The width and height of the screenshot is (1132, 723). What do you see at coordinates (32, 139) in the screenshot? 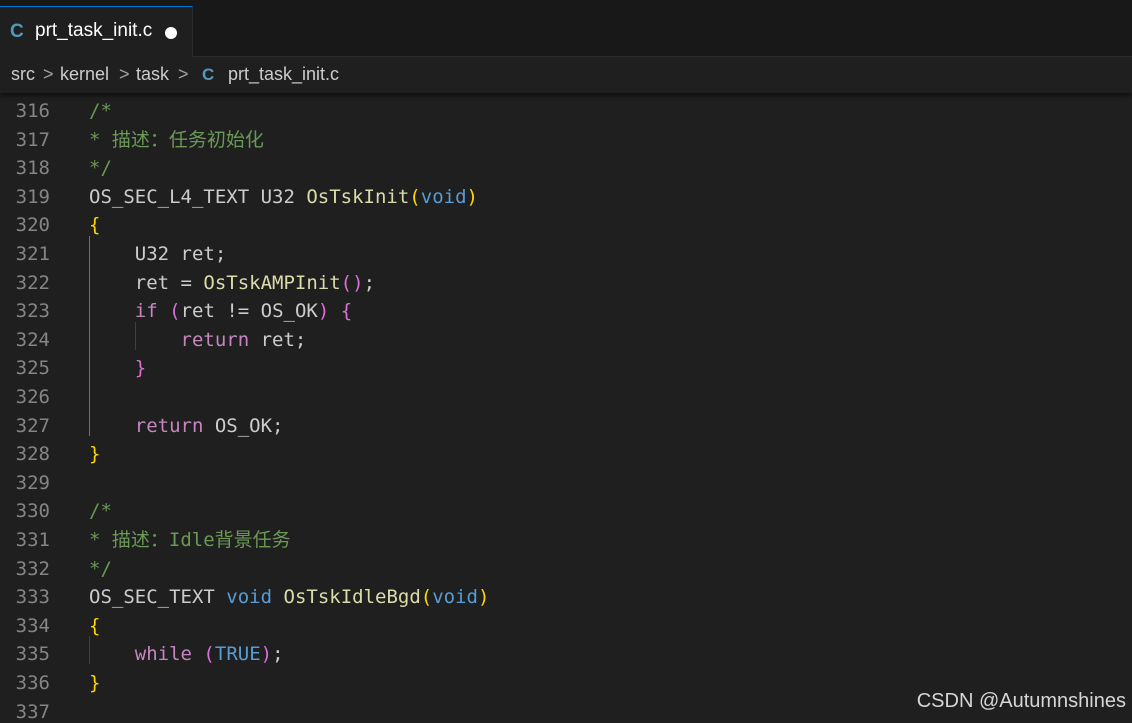
I see `line-number: 317` at bounding box center [32, 139].